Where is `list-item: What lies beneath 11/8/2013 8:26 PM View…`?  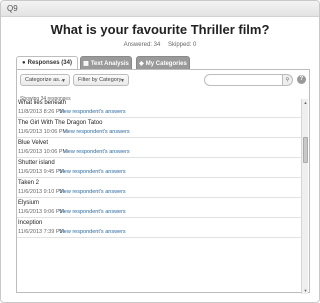 list-item: What lies beneath 11/8/2013 8:26 PM View… is located at coordinates (160, 108).